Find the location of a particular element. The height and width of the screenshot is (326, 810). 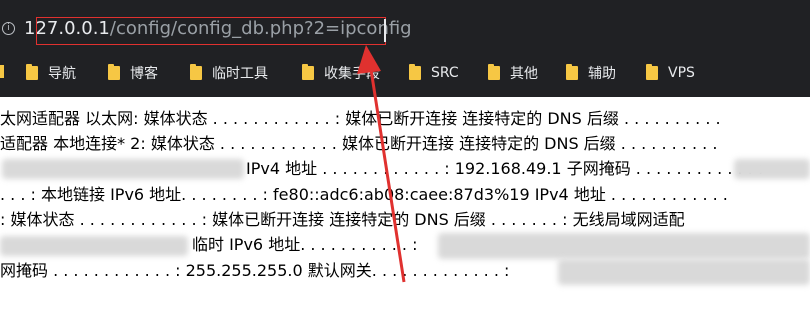

arrow-shaft is located at coordinates (387, 172).